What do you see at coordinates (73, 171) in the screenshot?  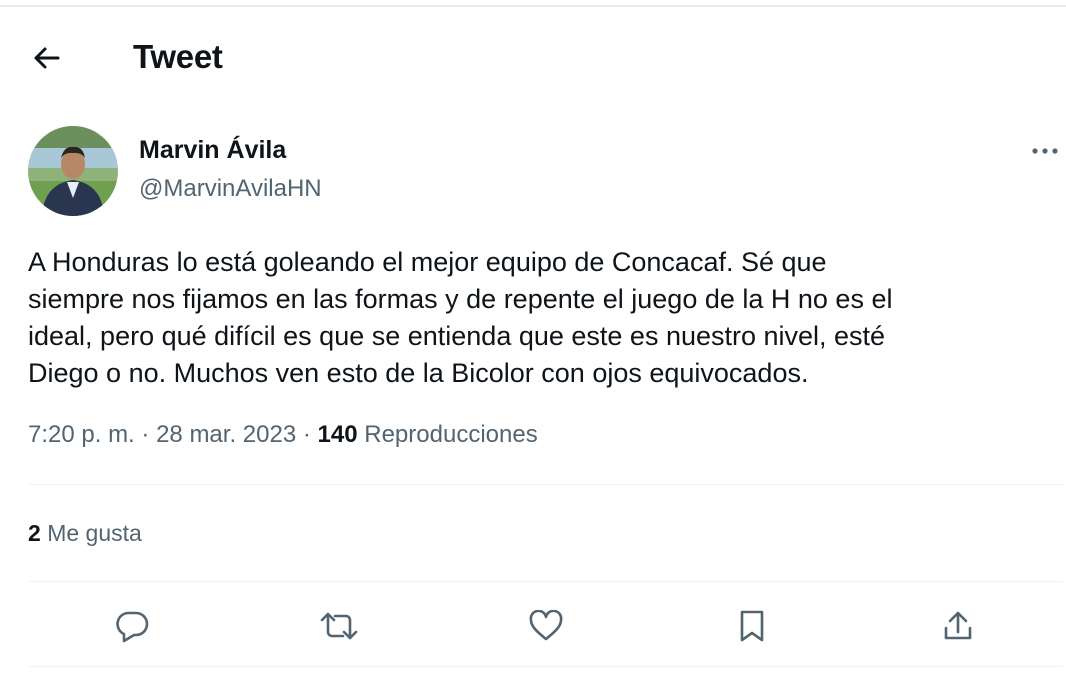 I see `avatar` at bounding box center [73, 171].